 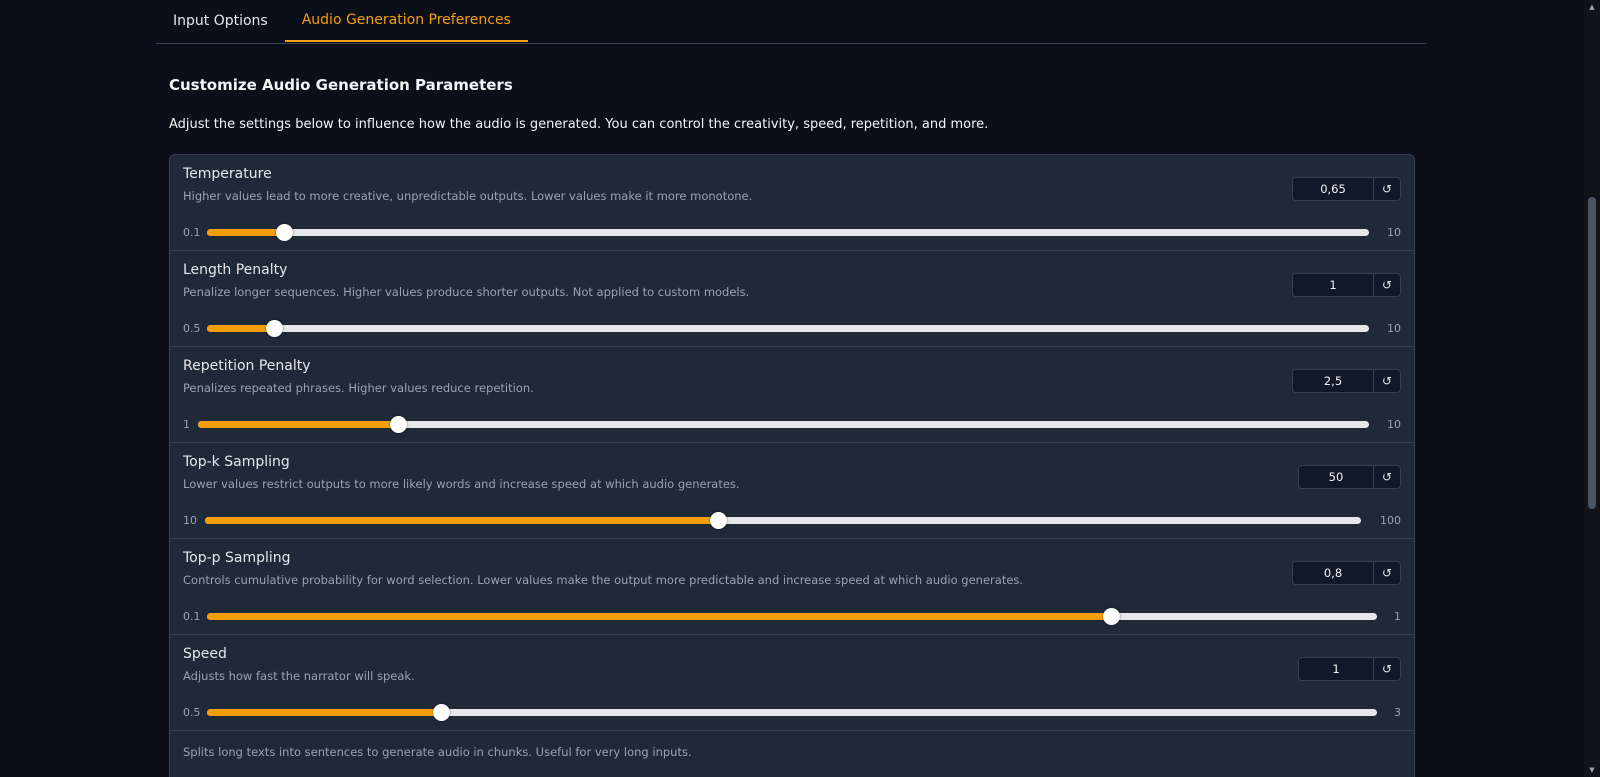 I want to click on repetition-penalty-slider-thumb, so click(x=399, y=424).